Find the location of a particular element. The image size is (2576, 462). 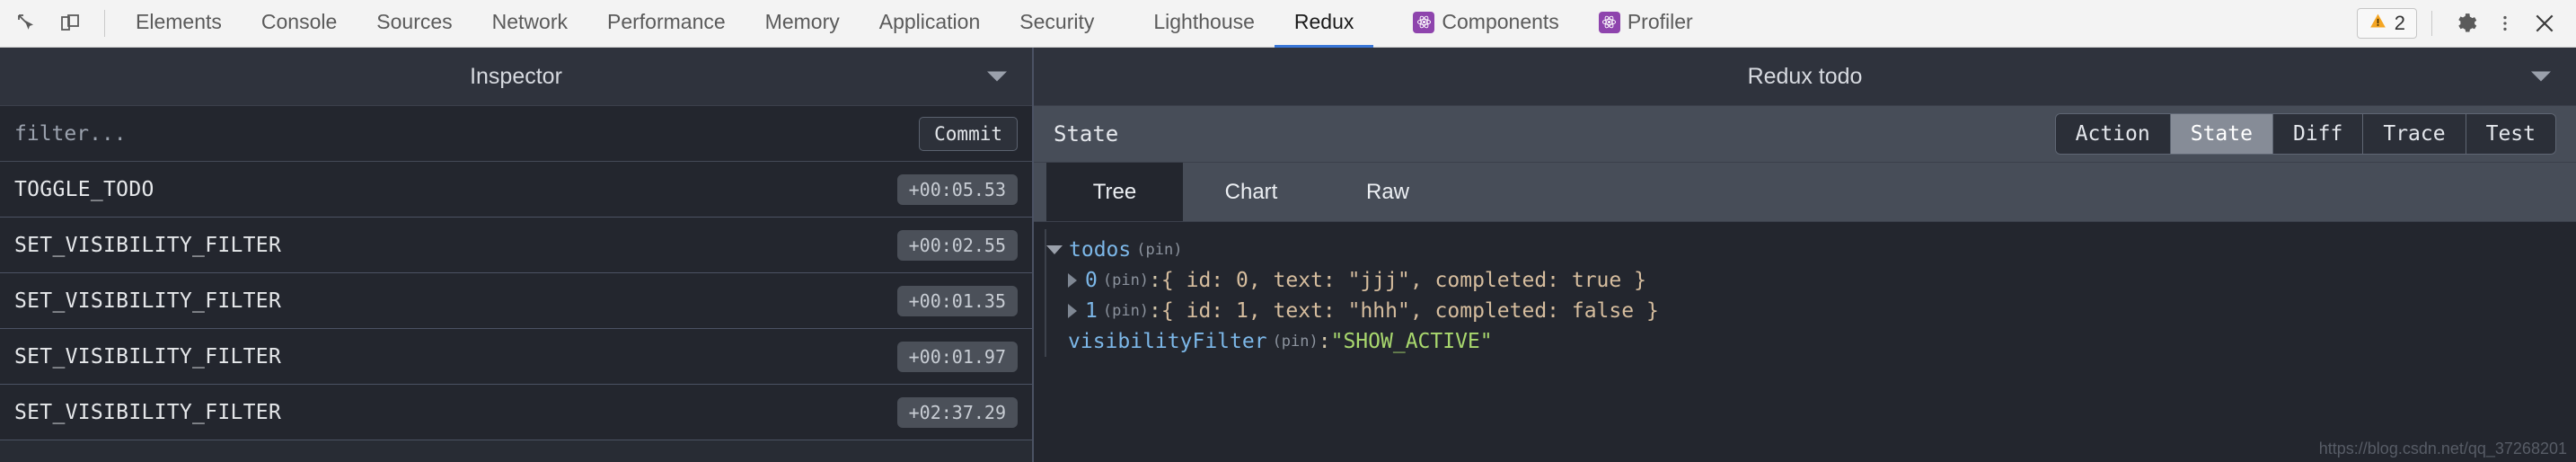

subtab-chart: Chart is located at coordinates (1251, 192).